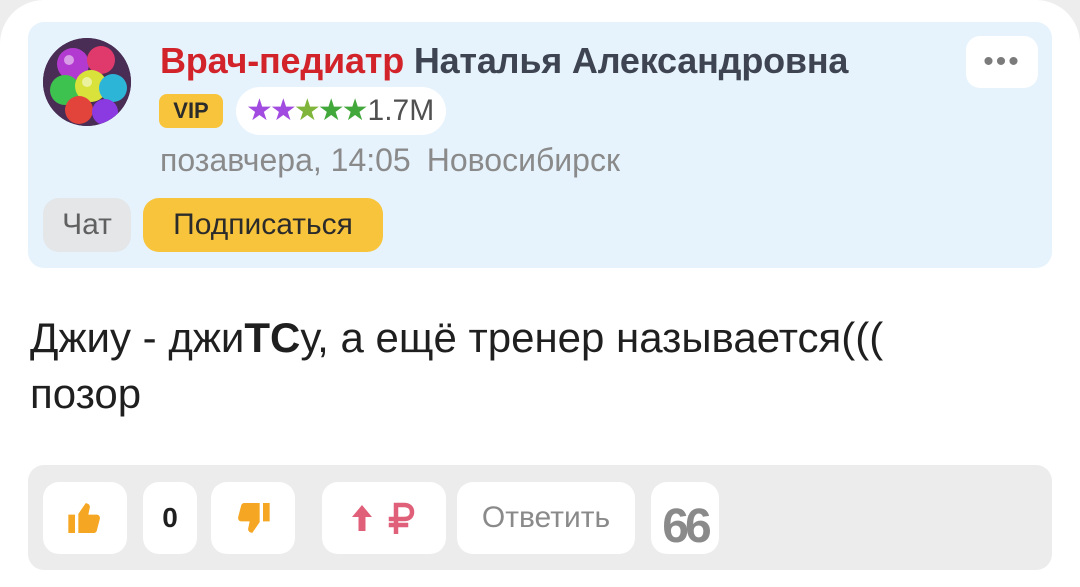 The image size is (1080, 587). I want to click on post-meta: позавчера, 14:05 Новосибирск, so click(390, 160).